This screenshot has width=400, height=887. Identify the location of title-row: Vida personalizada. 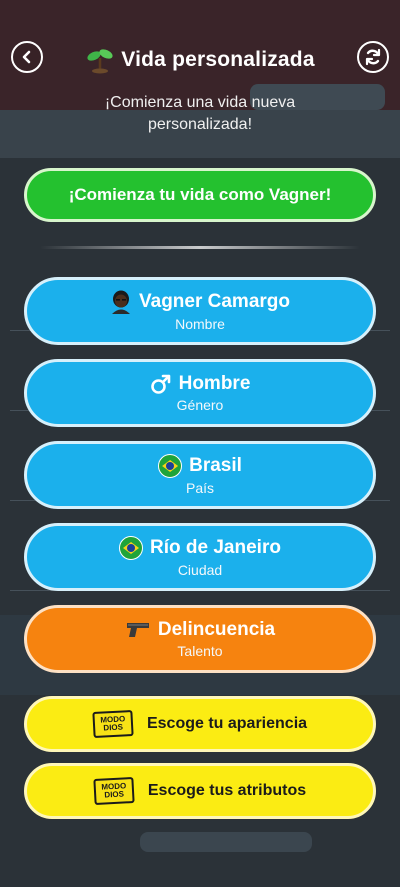
(200, 60).